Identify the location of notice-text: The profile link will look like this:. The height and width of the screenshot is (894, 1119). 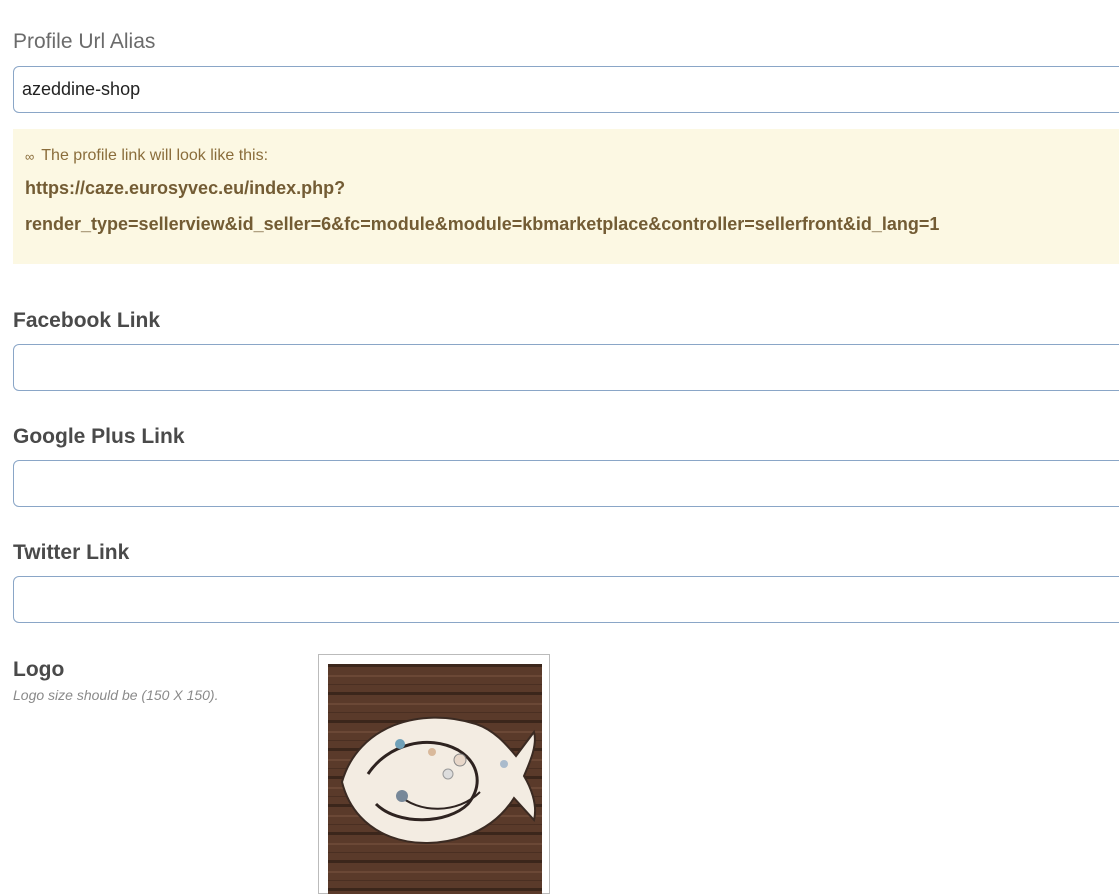
(155, 155).